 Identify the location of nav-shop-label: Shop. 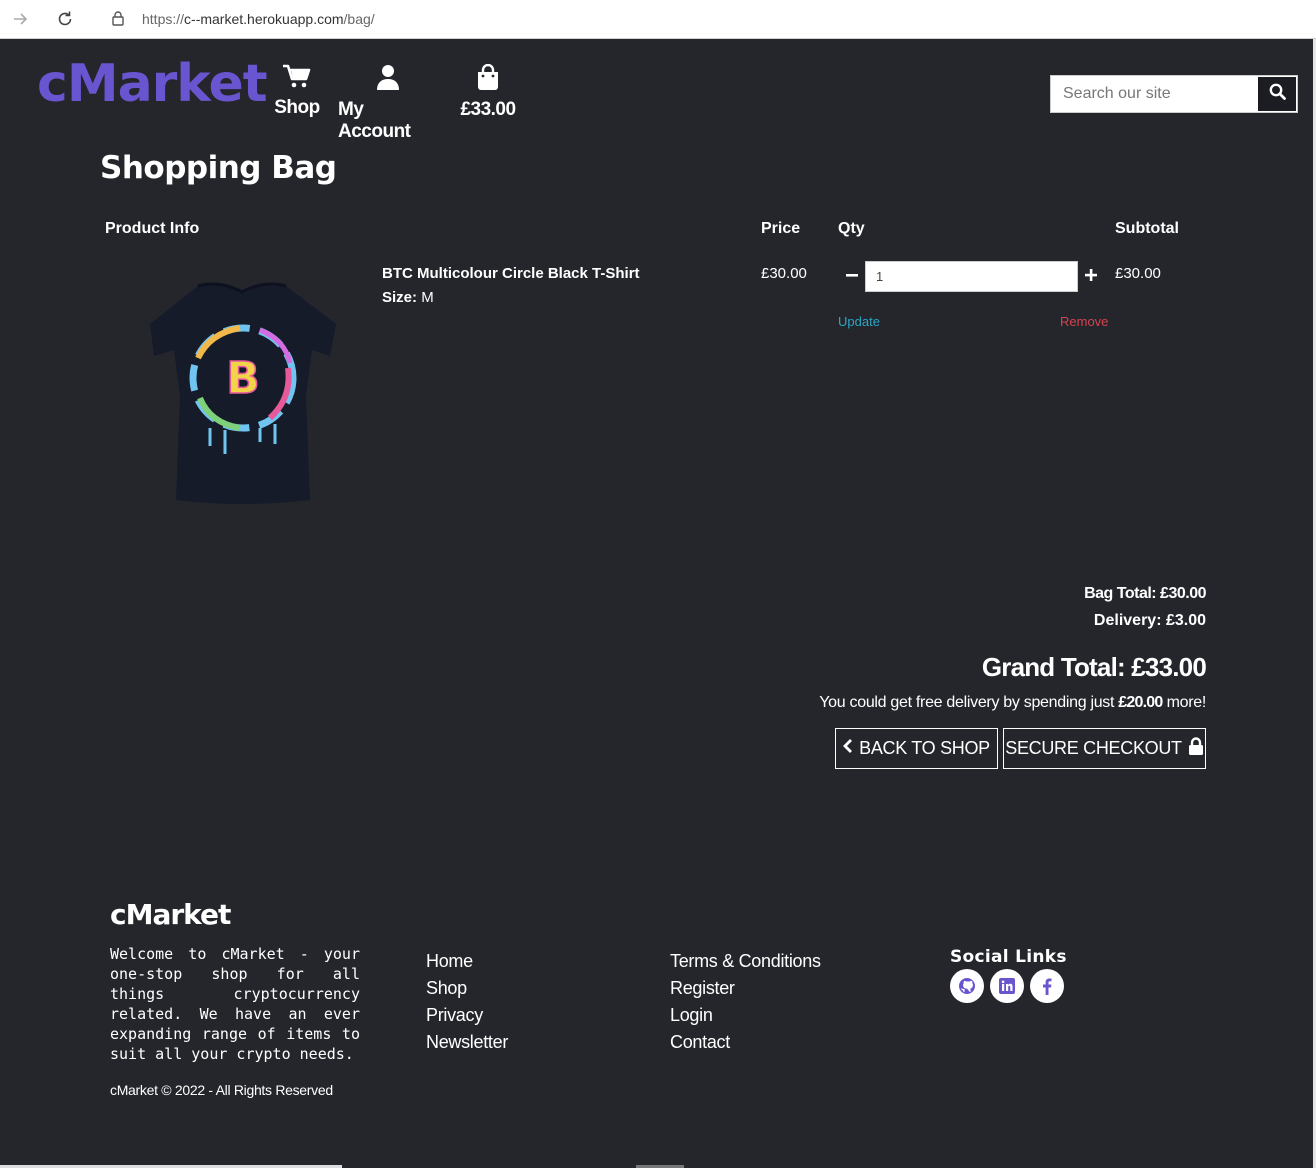
(297, 107).